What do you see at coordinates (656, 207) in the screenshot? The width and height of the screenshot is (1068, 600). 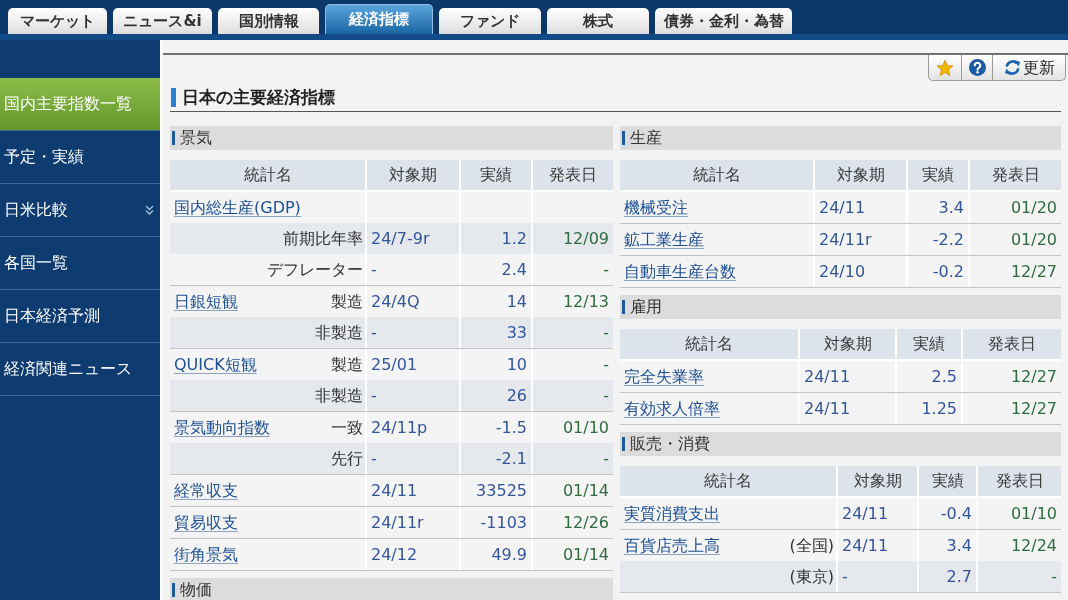 I see `stat-link: 機械受注` at bounding box center [656, 207].